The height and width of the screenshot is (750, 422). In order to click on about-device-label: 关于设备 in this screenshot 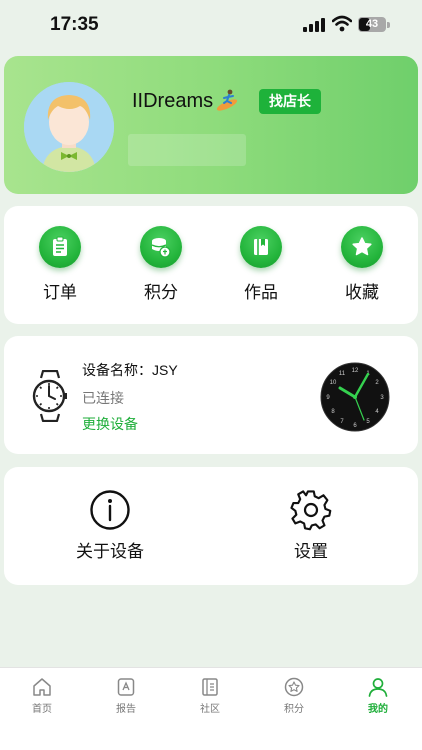, I will do `click(110, 551)`.